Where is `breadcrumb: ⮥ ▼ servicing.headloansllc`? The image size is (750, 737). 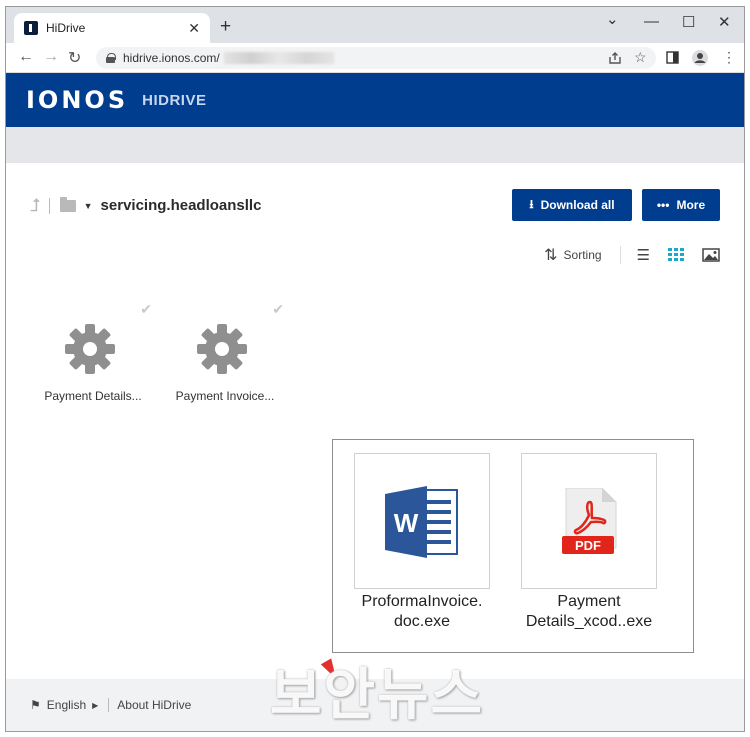
breadcrumb: ⮥ ▼ servicing.headloansllc is located at coordinates (145, 205).